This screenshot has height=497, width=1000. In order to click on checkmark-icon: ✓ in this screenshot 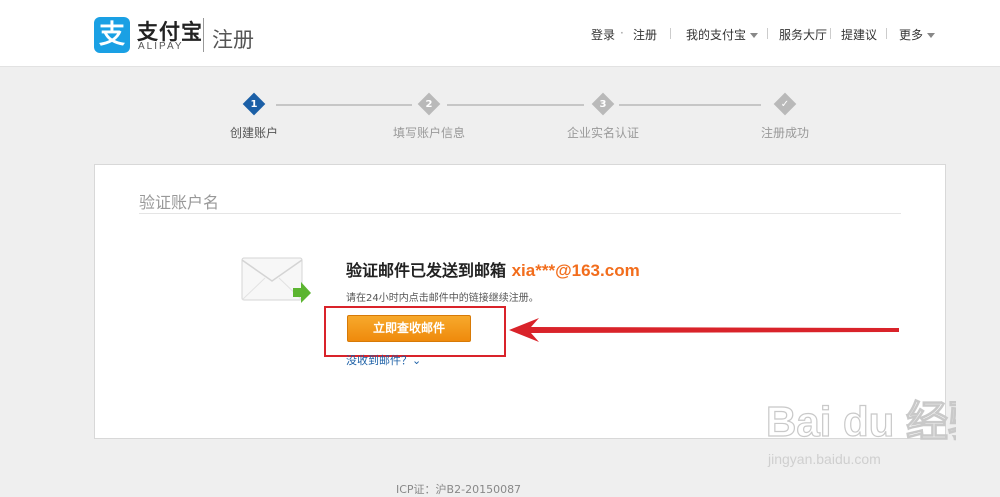, I will do `click(785, 104)`.